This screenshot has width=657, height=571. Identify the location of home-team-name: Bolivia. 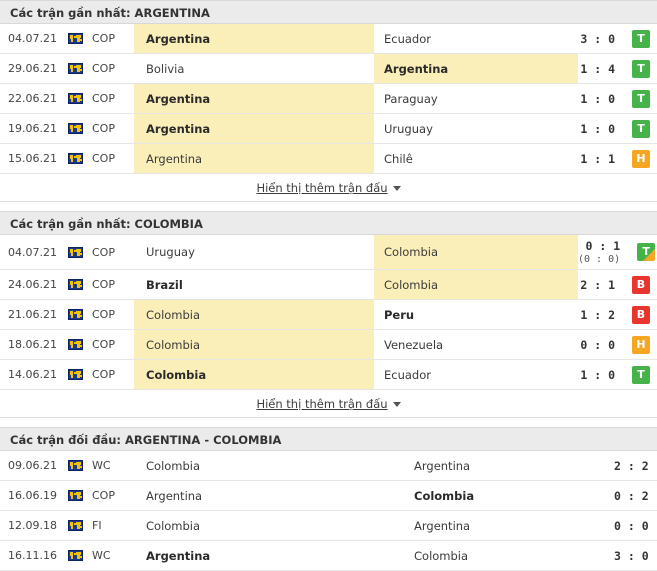
(165, 68).